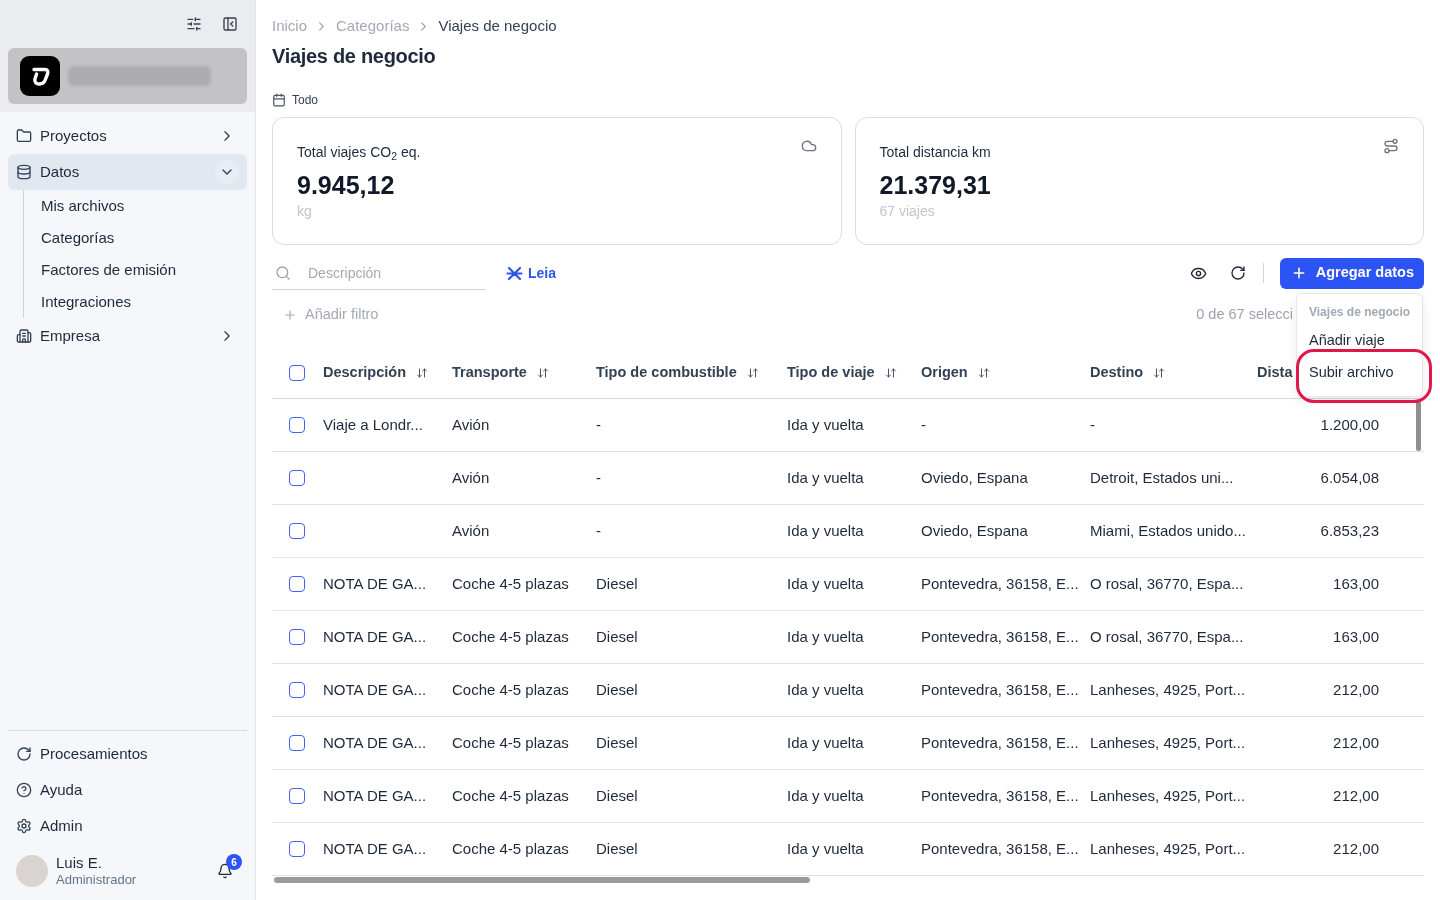 This screenshot has width=1440, height=900. Describe the element at coordinates (935, 152) in the screenshot. I see `card-title: Total distancia km` at that location.